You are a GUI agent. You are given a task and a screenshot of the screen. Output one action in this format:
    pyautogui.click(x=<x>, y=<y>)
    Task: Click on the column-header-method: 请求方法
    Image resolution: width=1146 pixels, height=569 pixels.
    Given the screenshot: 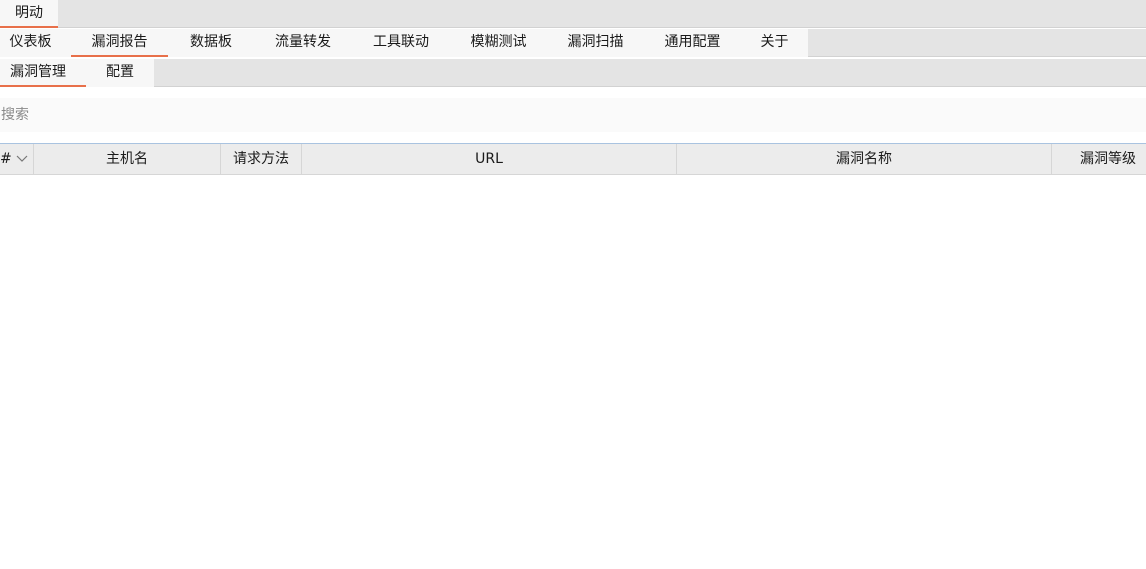 What is the action you would take?
    pyautogui.click(x=261, y=159)
    